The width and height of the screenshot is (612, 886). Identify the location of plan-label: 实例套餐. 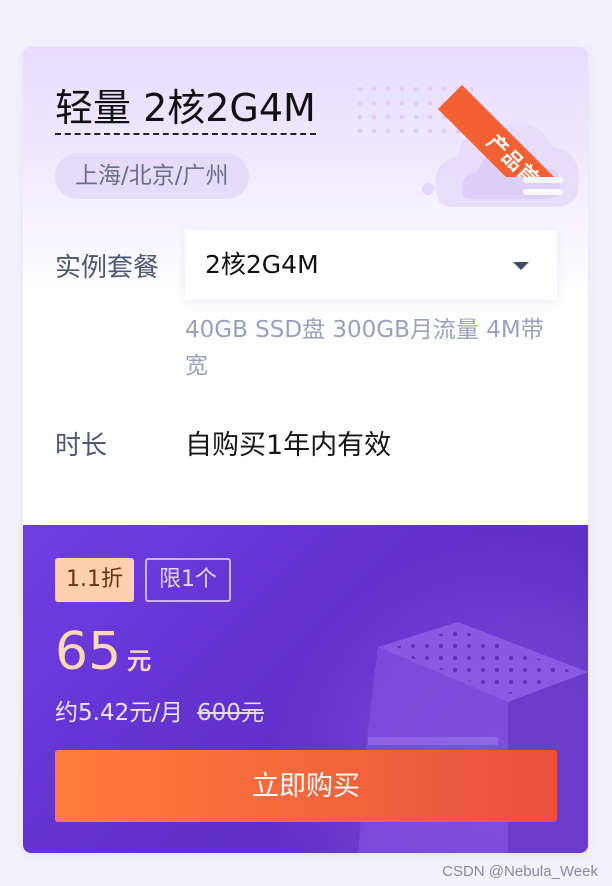
(107, 268).